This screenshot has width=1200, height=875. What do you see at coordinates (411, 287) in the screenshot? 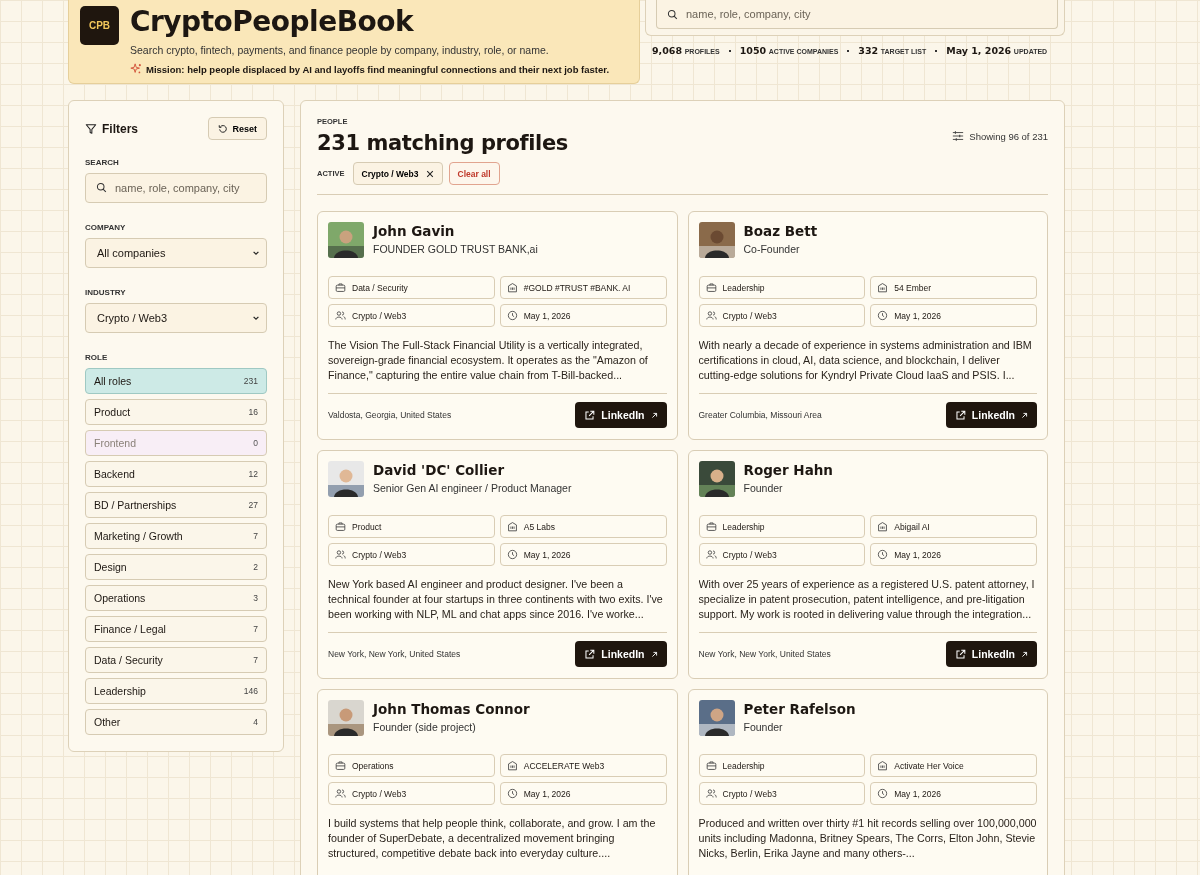
I see `role-tag: Data / Security` at bounding box center [411, 287].